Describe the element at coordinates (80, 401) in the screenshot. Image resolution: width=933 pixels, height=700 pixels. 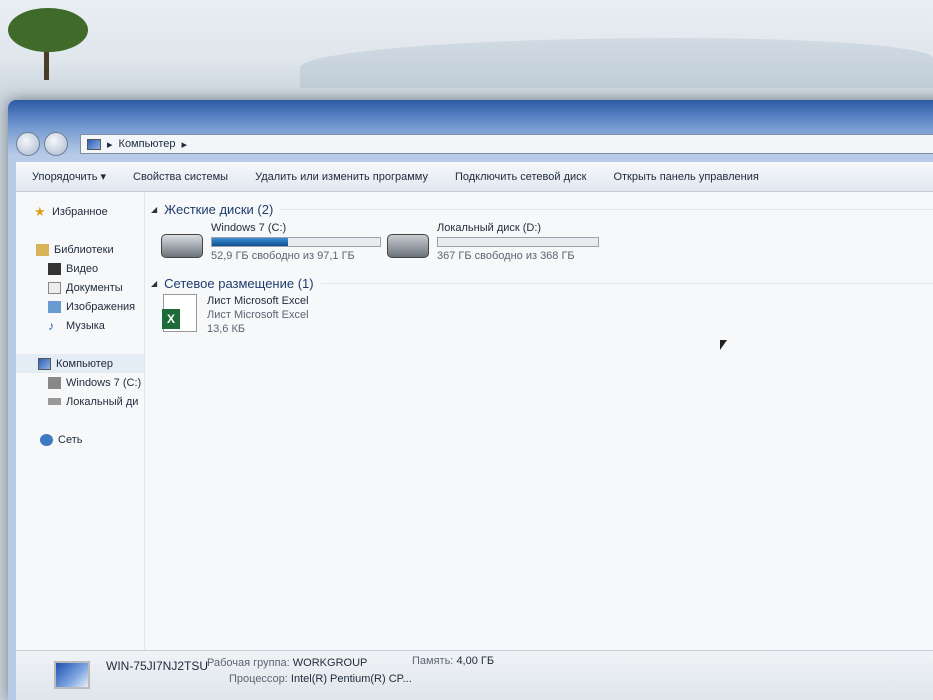
I see `sidebar-item-drive-d: Локальный ди` at that location.